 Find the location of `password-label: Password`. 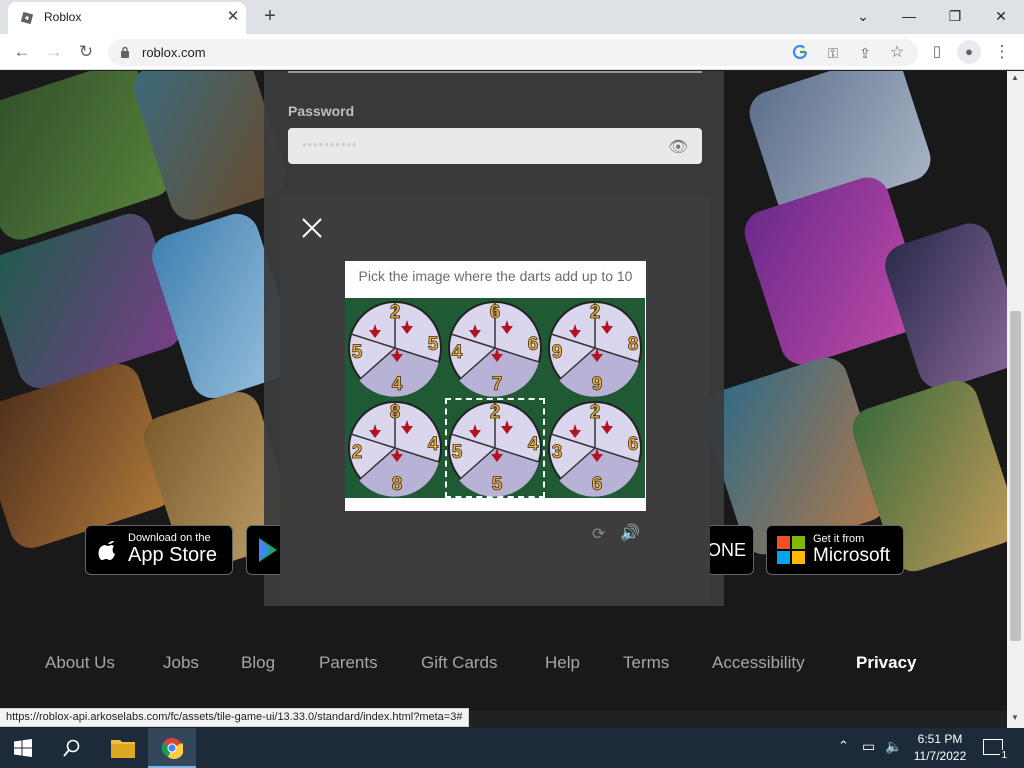

password-label: Password is located at coordinates (321, 111).